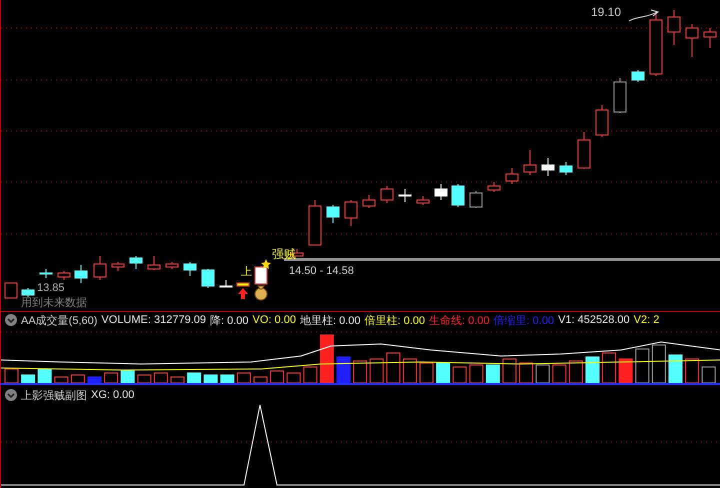 The height and width of the screenshot is (488, 720). What do you see at coordinates (524, 321) in the screenshot?
I see `indicator-value: 倍缩里: 0.00` at bounding box center [524, 321].